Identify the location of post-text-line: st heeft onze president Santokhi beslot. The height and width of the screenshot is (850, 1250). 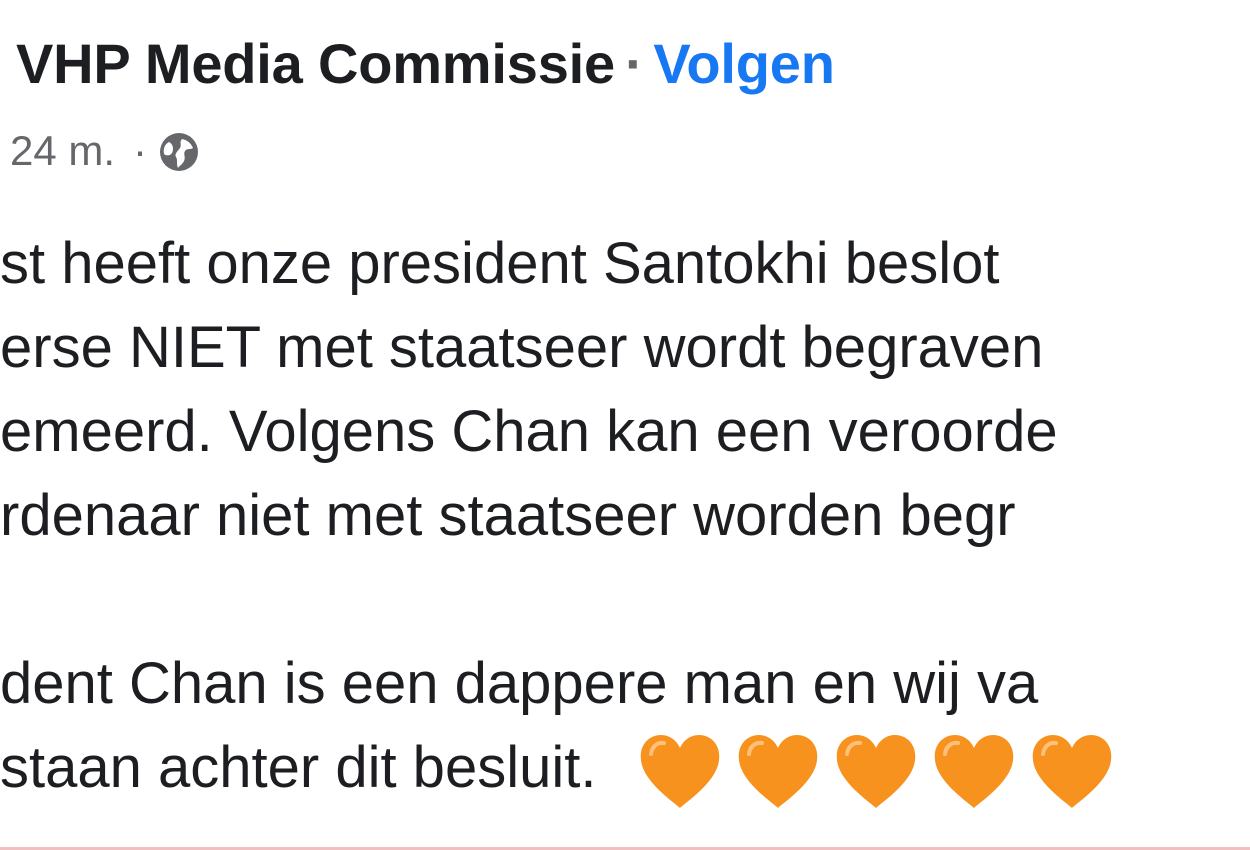
(500, 263).